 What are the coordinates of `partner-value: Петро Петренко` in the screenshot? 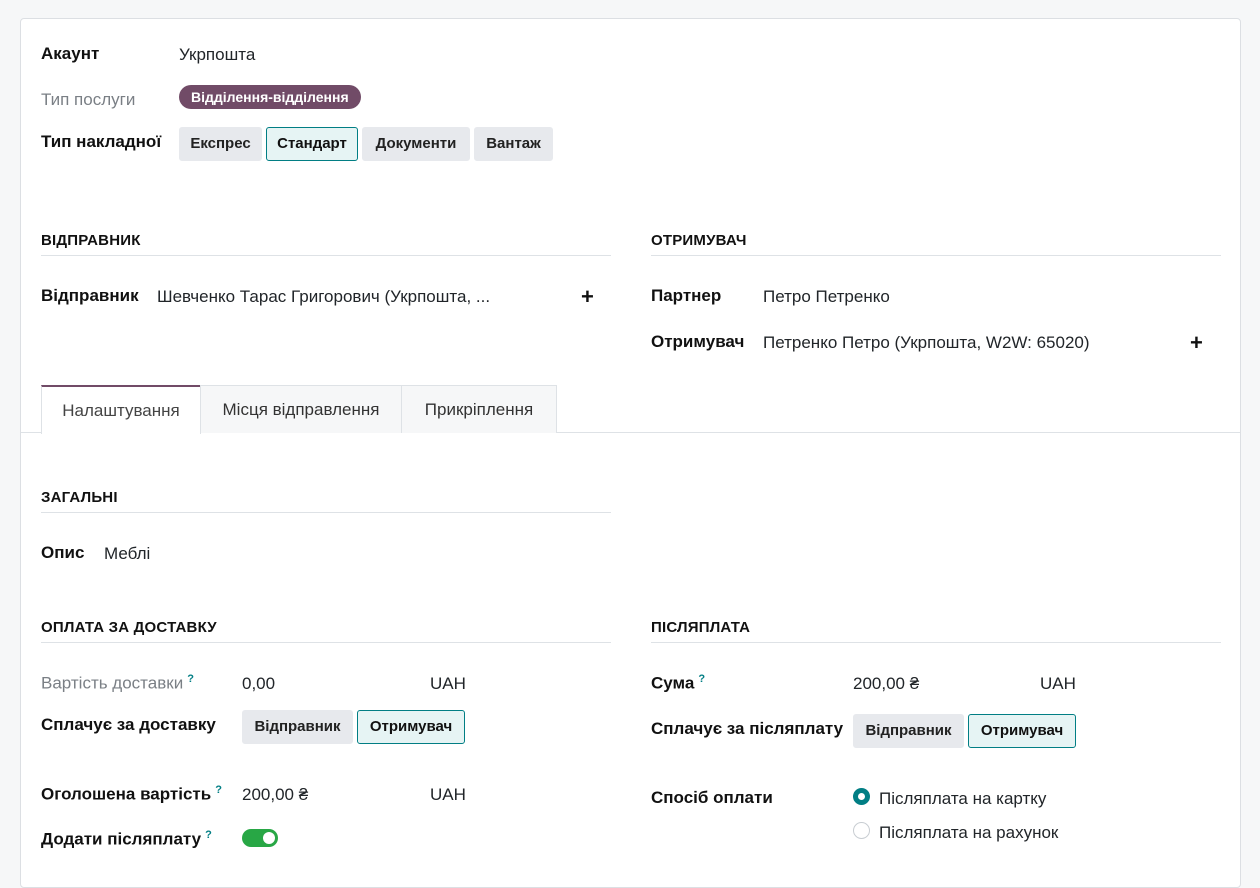 It's located at (826, 297).